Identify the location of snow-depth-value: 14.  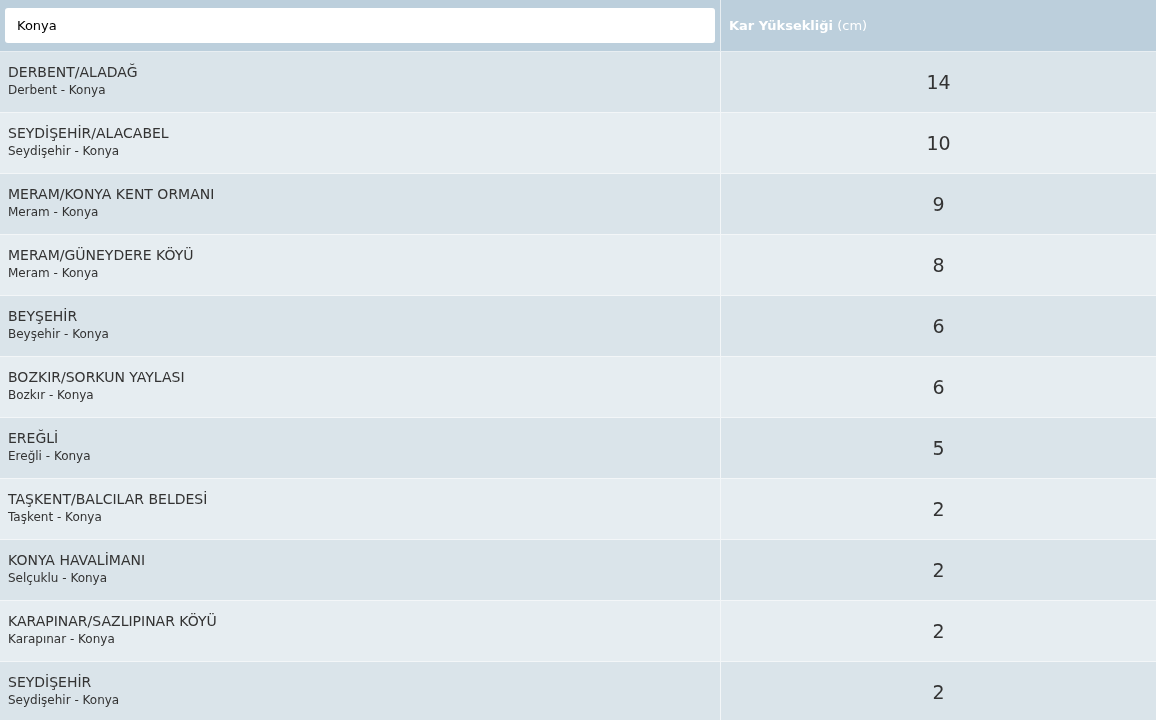
(938, 82).